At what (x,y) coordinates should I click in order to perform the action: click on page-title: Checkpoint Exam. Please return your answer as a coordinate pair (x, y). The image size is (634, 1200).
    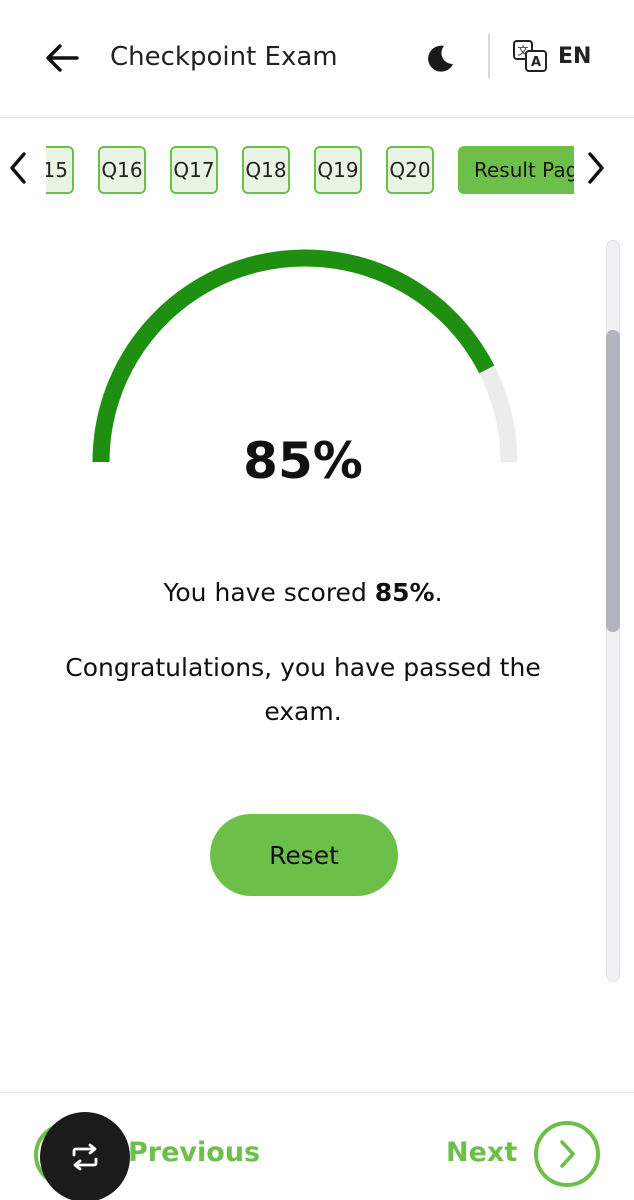
    Looking at the image, I should click on (224, 57).